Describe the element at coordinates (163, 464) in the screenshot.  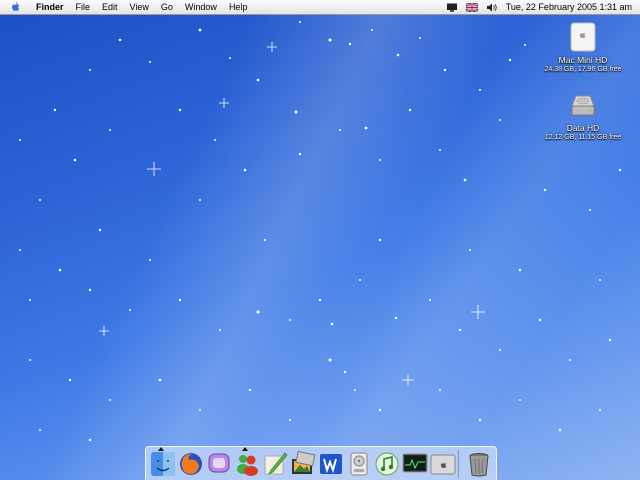
I see `finder-icon` at that location.